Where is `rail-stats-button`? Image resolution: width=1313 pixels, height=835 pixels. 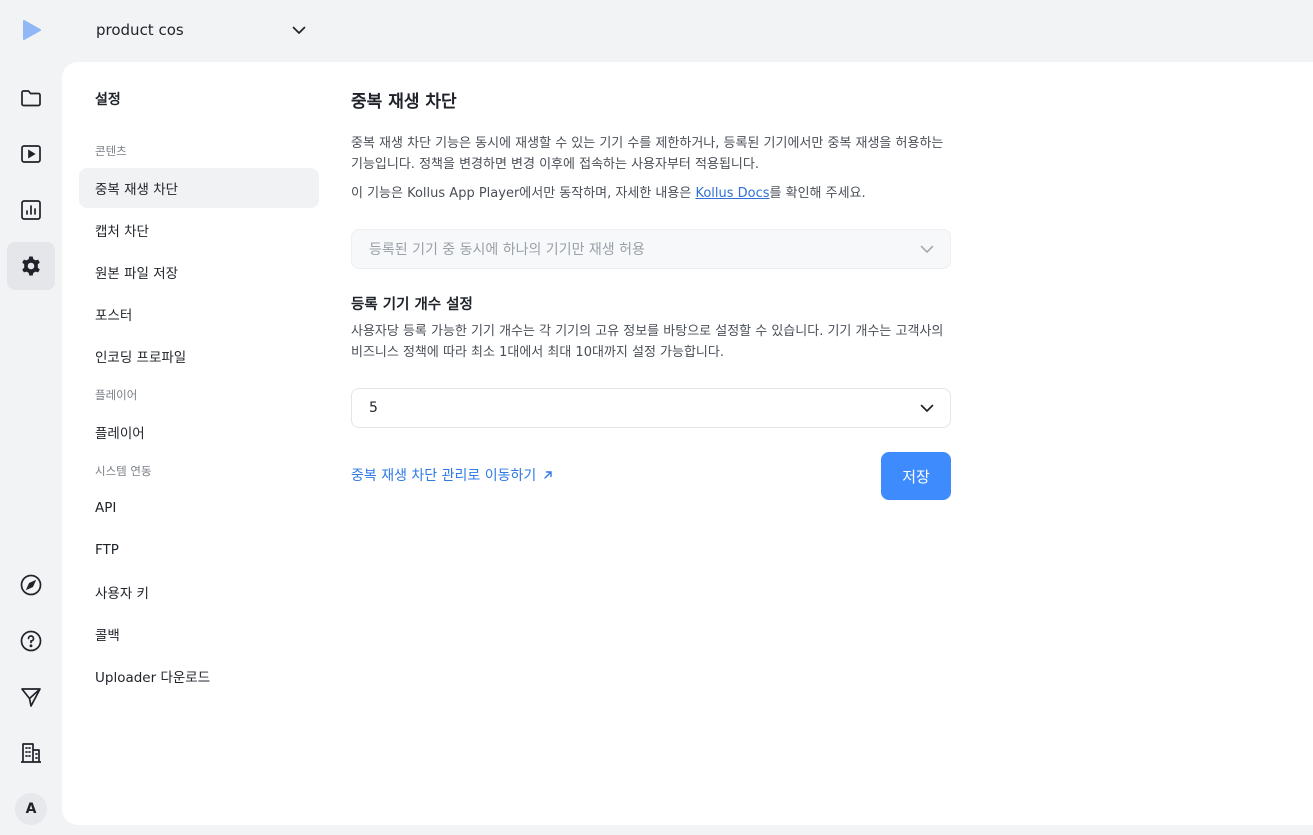 rail-stats-button is located at coordinates (31, 210).